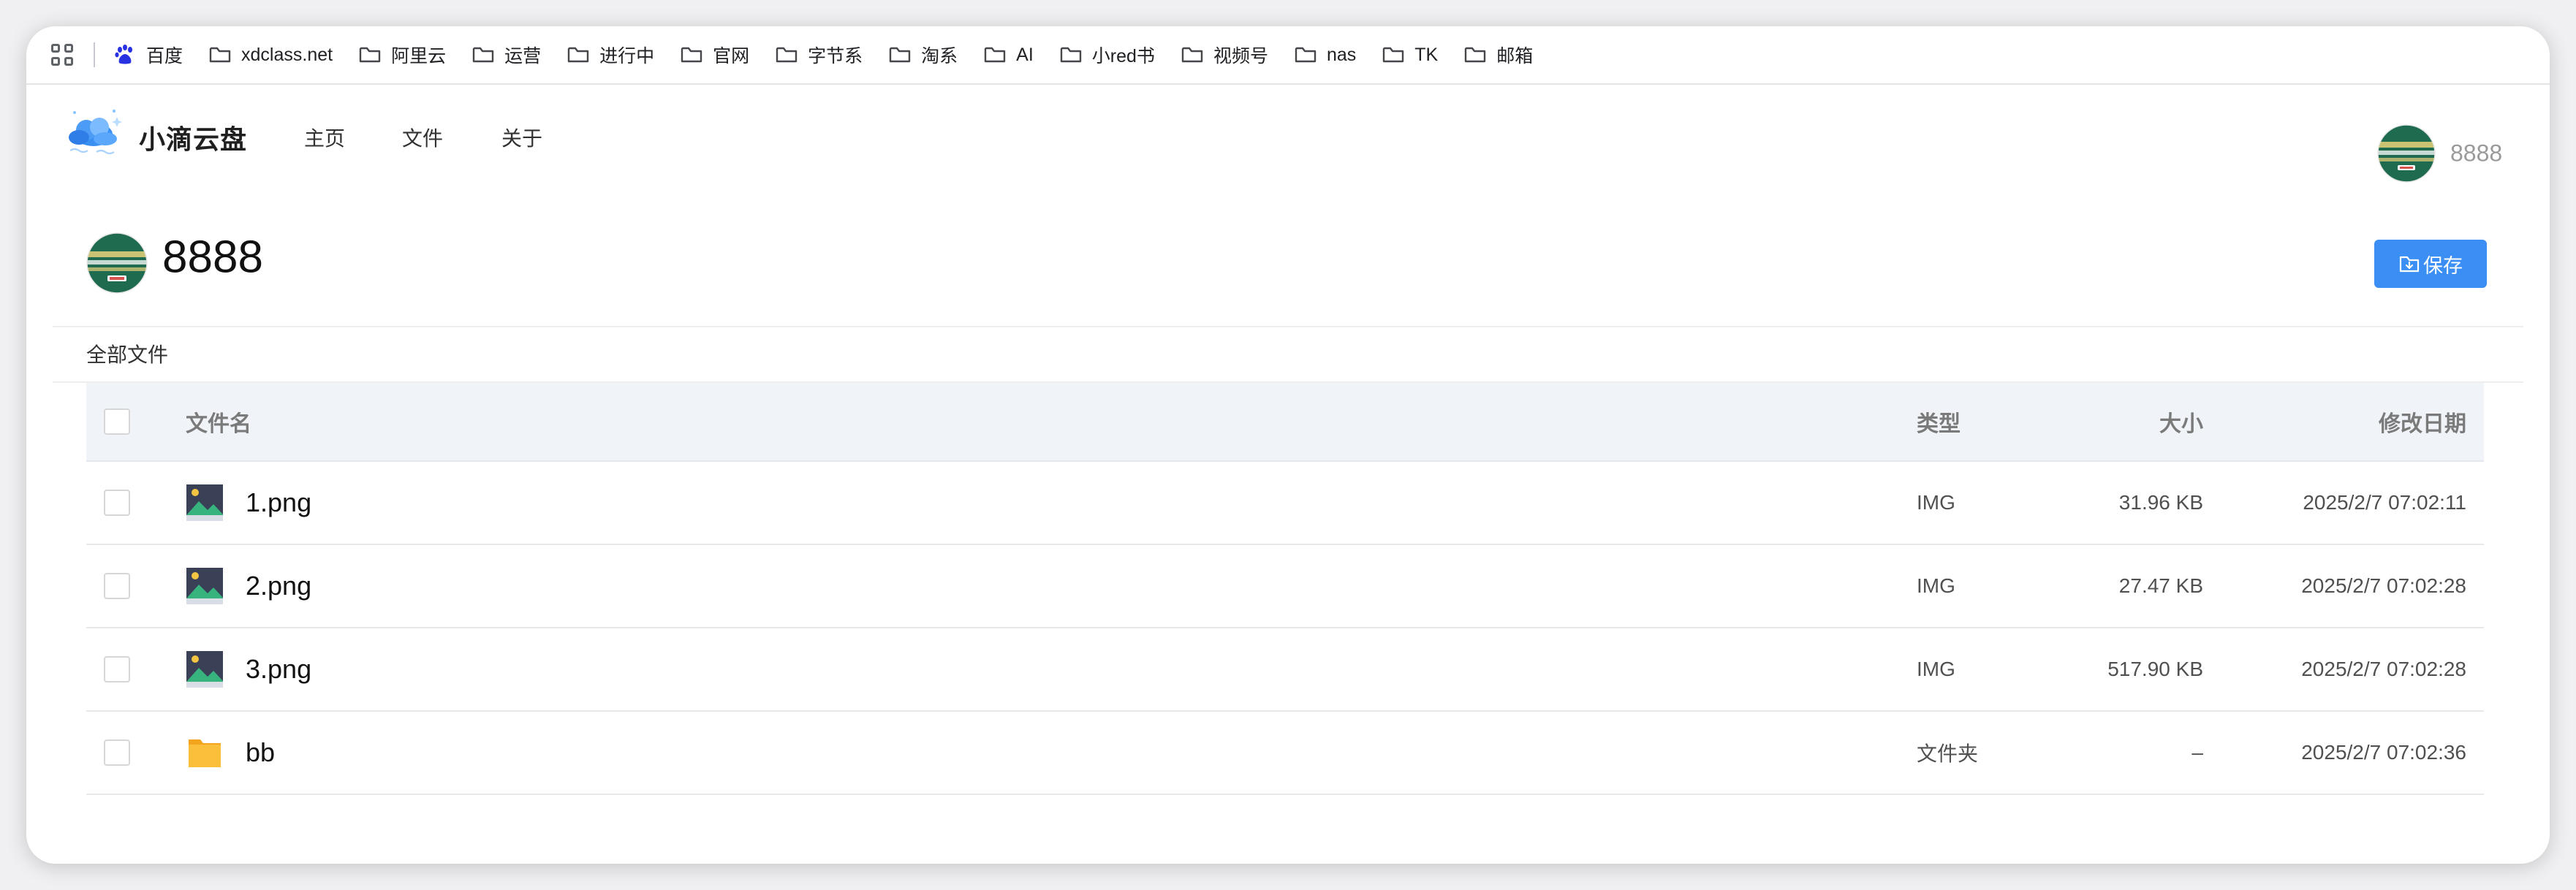 This screenshot has width=2576, height=890. I want to click on bookmark-label: 阿里云, so click(419, 56).